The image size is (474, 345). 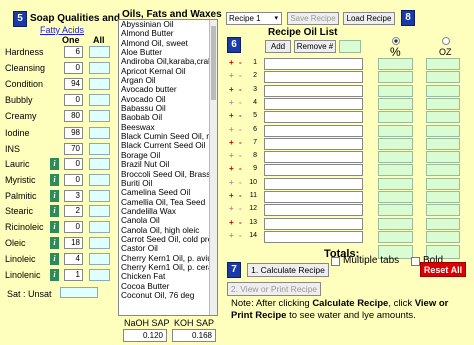 I want to click on oil-list-item: Chicken Fat, so click(x=164, y=276).